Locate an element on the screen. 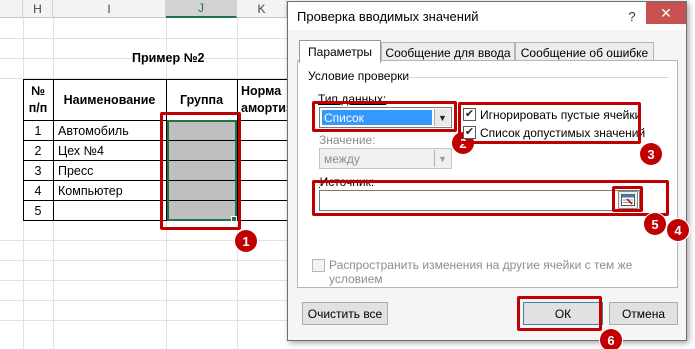 This screenshot has width=695, height=349. close-icon: ✕ is located at coordinates (666, 13).